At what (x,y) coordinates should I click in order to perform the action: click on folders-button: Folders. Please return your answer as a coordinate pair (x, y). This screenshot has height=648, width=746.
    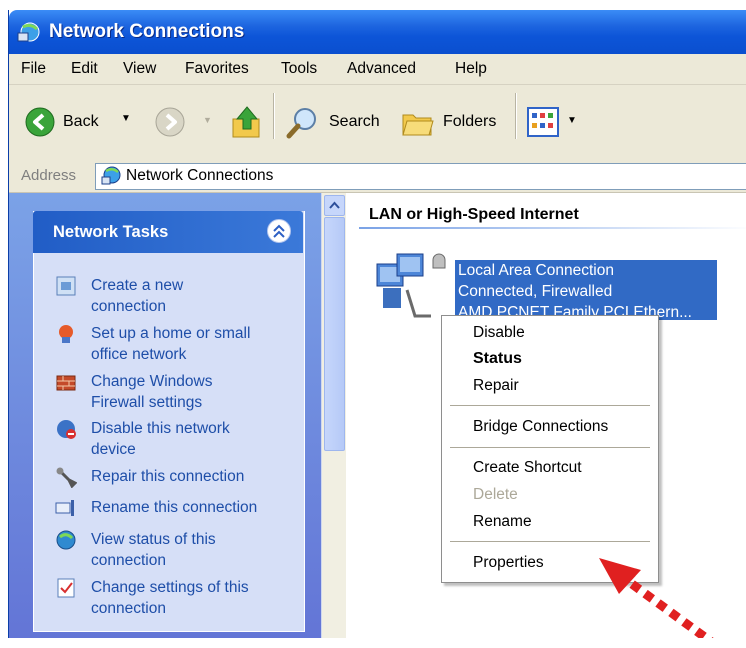
    Looking at the image, I should click on (469, 122).